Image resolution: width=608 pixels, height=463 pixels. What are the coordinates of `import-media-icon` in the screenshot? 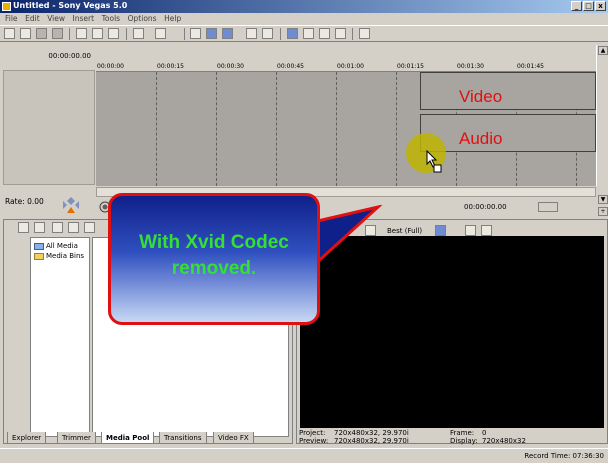 It's located at (39, 227).